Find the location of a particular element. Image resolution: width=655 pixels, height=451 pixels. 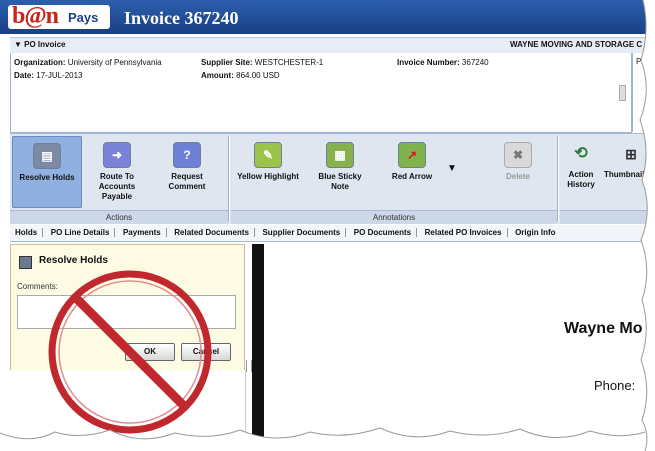

thumbnails-button: ⊞ Thumbnails is located at coordinates (629, 158).